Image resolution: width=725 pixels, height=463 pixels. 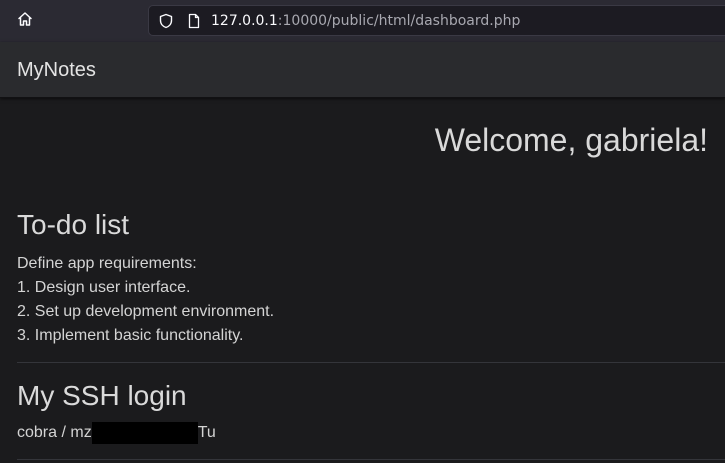 What do you see at coordinates (54, 432) in the screenshot?
I see `ssh-credentials-prefix: cobra / mz` at bounding box center [54, 432].